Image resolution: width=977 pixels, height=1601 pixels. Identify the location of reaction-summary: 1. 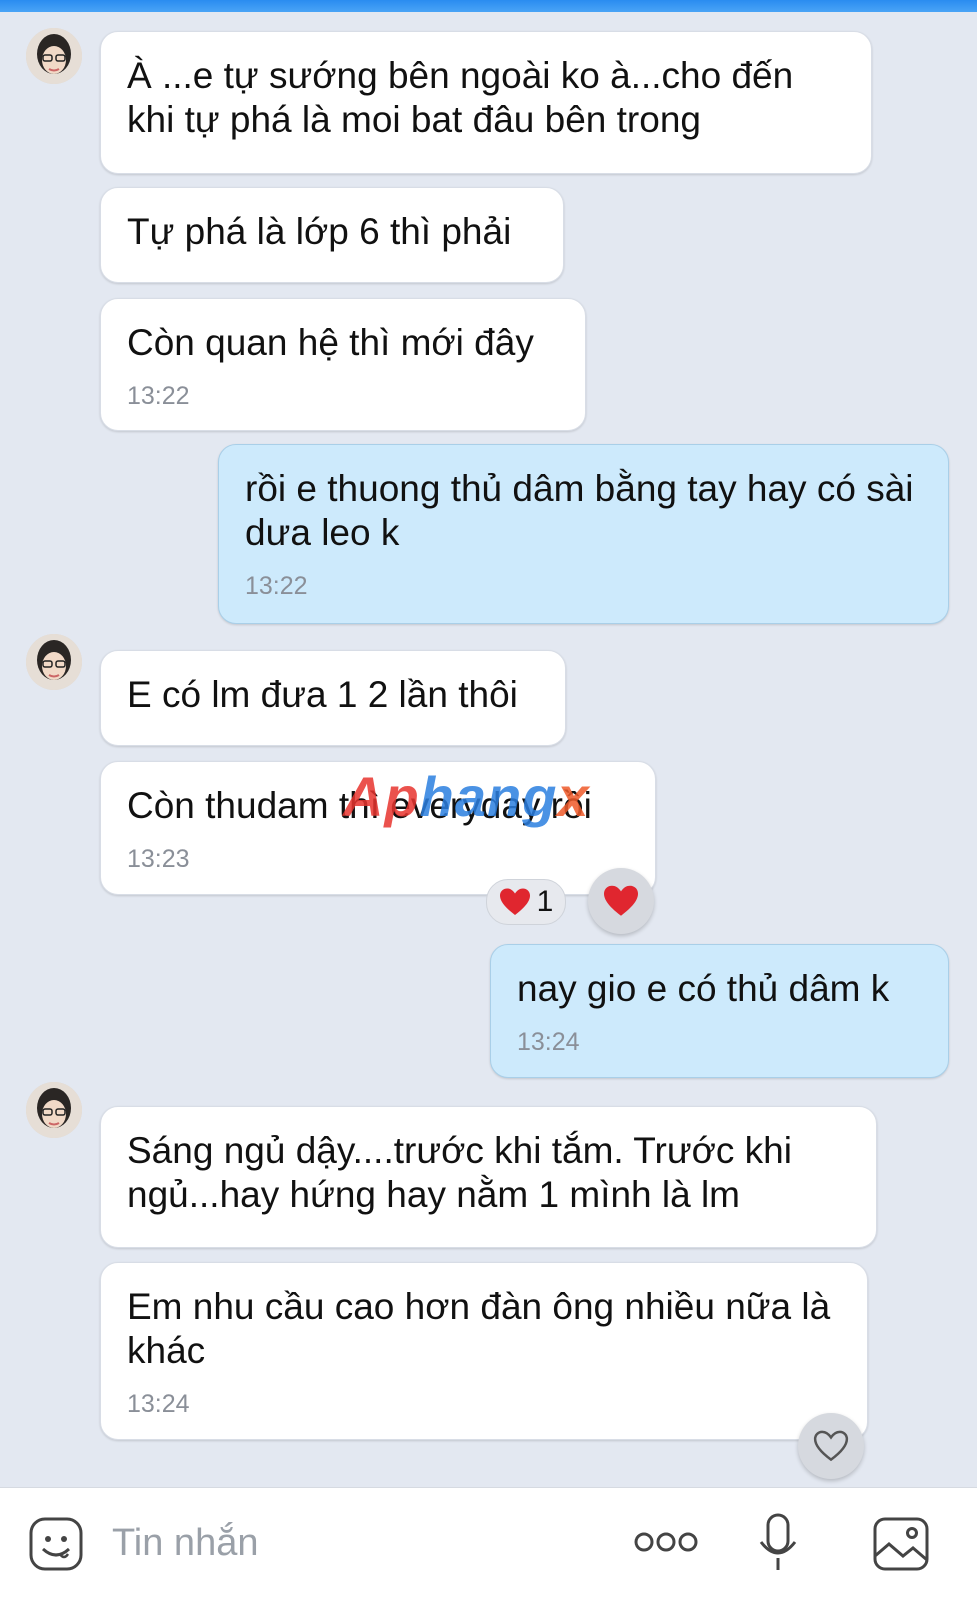
(526, 902).